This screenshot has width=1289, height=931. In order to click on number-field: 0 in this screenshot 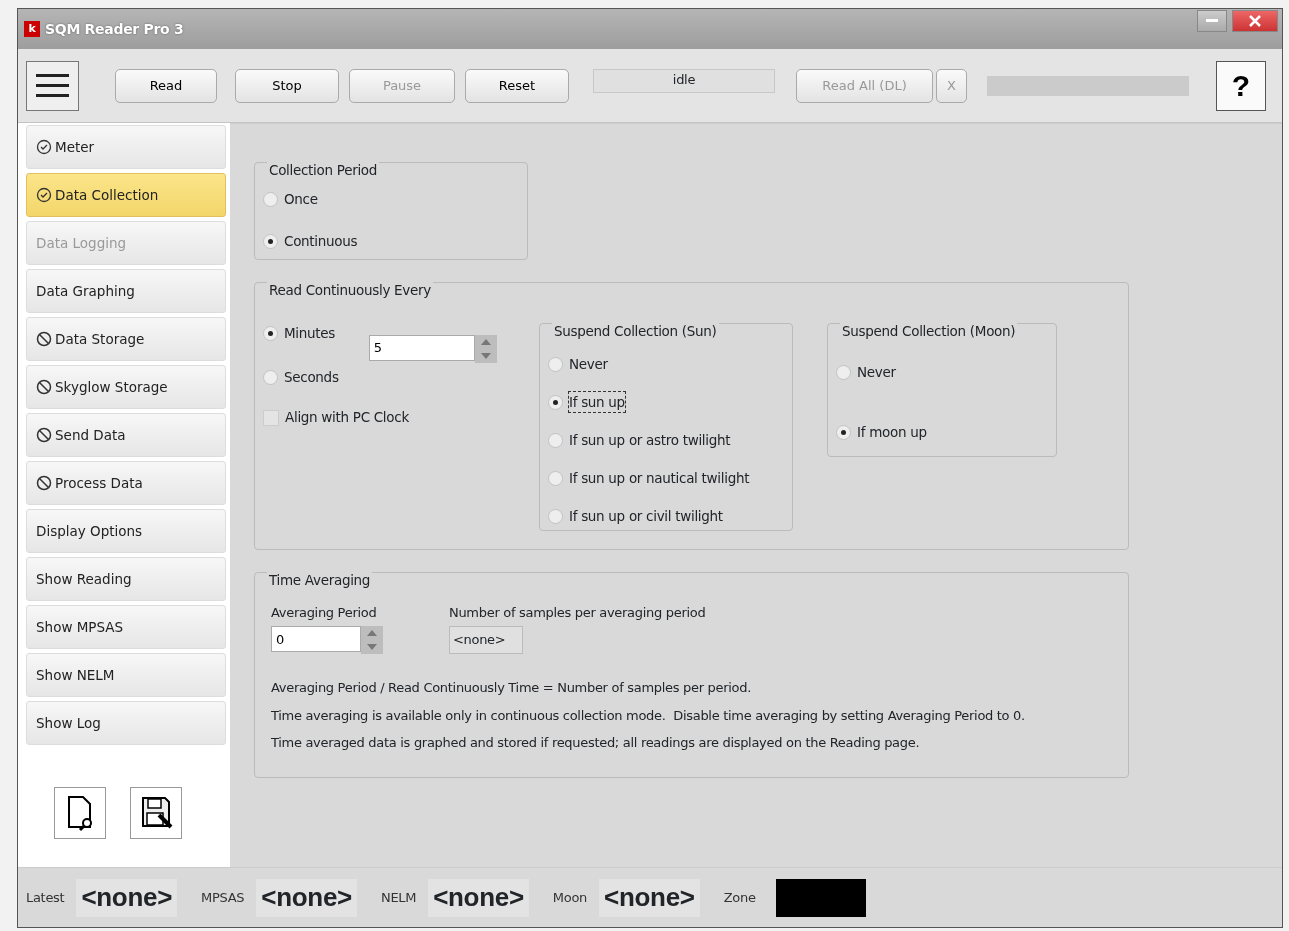, I will do `click(316, 639)`.